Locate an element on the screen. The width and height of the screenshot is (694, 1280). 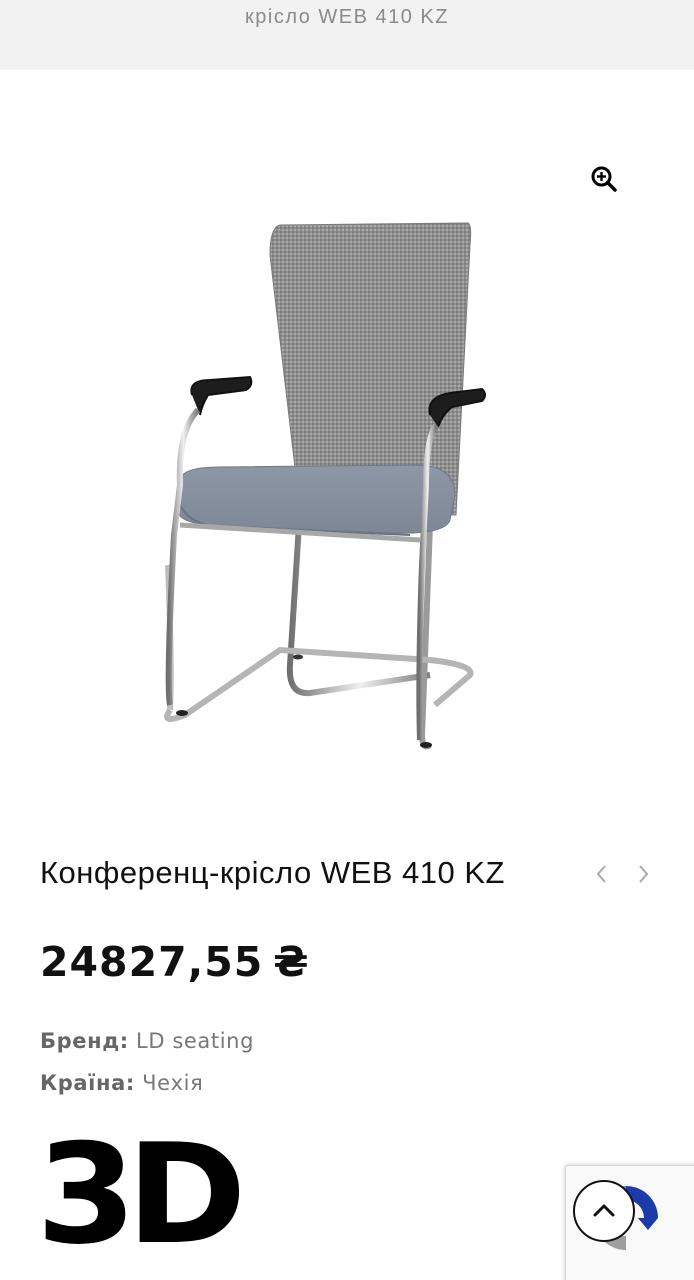
country-value: Чехія is located at coordinates (173, 1083).